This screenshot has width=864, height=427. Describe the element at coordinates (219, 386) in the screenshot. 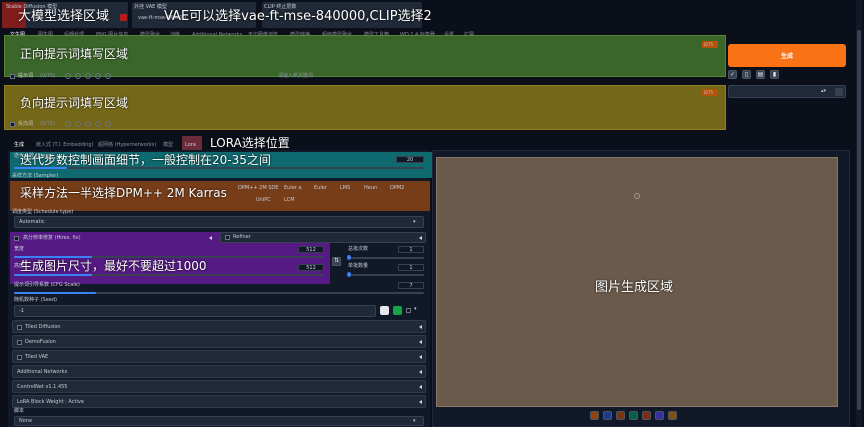

I see `extension-row: ControlNet v1.1.455` at that location.